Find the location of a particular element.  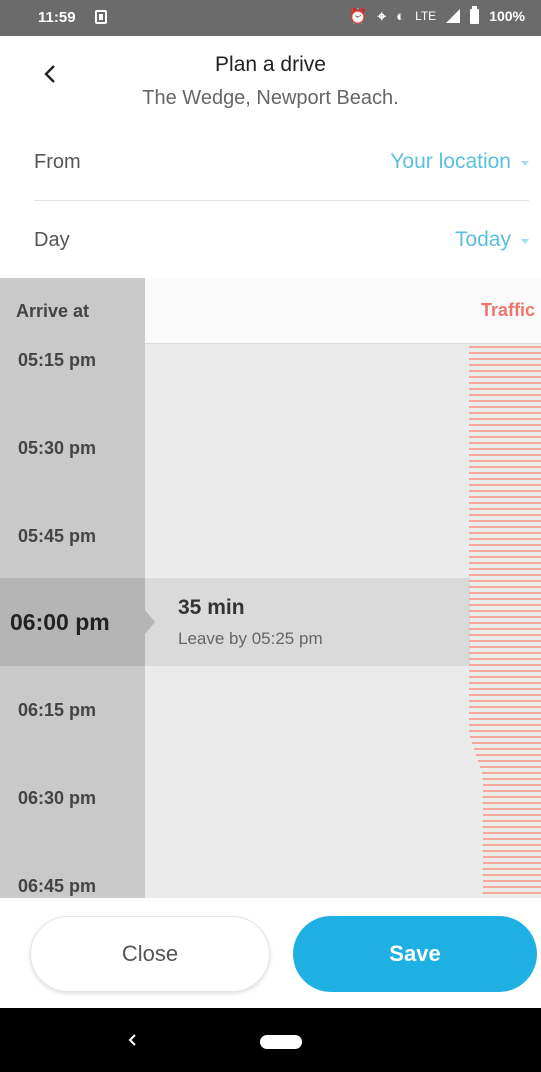

from-dropdown: Your location is located at coordinates (459, 162).